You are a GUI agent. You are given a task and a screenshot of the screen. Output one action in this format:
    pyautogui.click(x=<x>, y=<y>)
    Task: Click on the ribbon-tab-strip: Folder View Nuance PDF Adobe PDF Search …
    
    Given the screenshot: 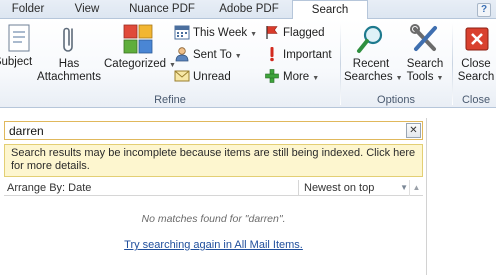 What is the action you would take?
    pyautogui.click(x=248, y=10)
    